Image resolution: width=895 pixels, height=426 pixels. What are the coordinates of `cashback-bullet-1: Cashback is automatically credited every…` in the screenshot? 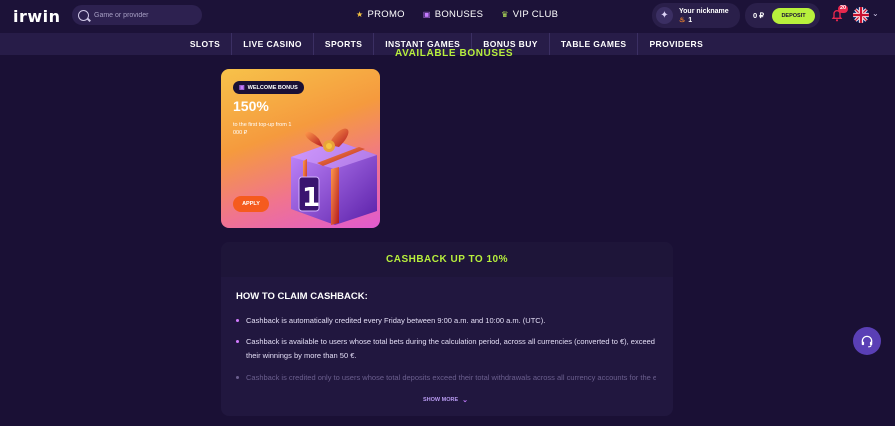 It's located at (446, 321).